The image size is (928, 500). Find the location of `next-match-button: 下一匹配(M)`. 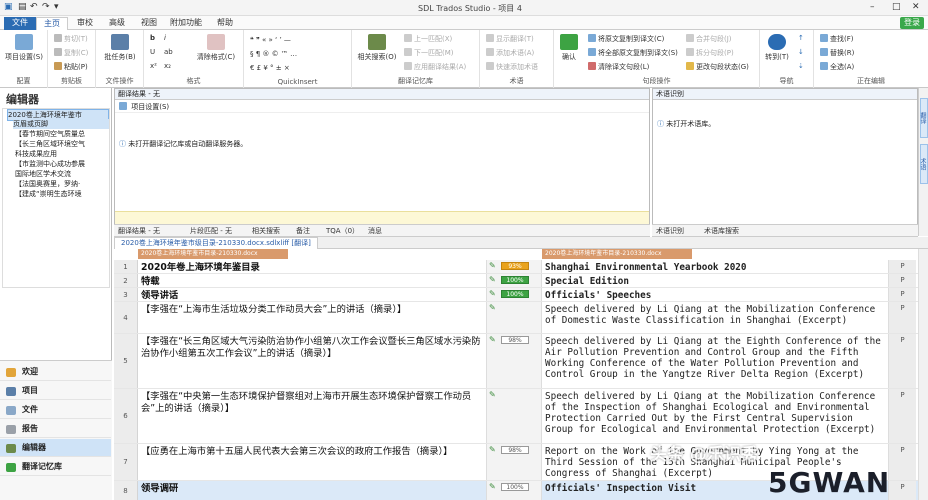

next-match-button: 下一匹配(M) is located at coordinates (429, 53).